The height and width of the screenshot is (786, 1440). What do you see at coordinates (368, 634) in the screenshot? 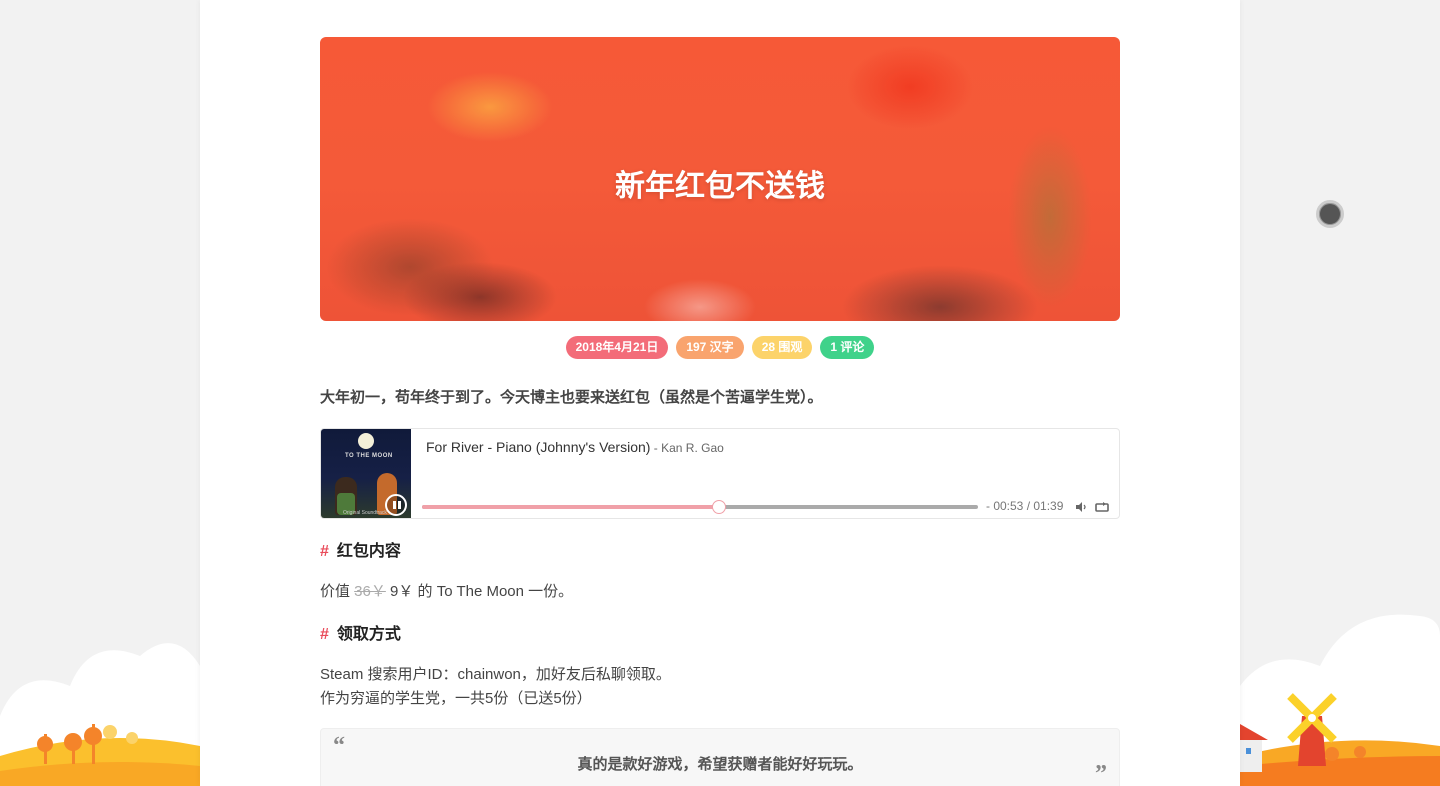
I see `heading-text: 领取方式` at bounding box center [368, 634].